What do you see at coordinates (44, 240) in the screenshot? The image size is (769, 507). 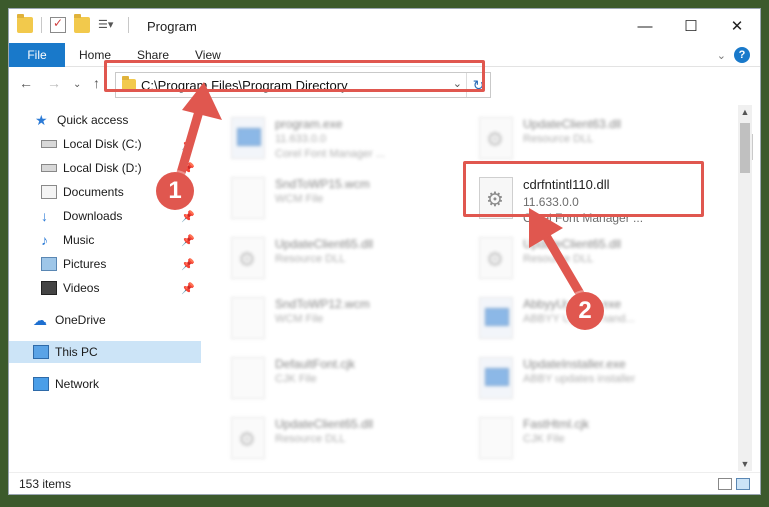 I see `music-icon: ♪` at bounding box center [44, 240].